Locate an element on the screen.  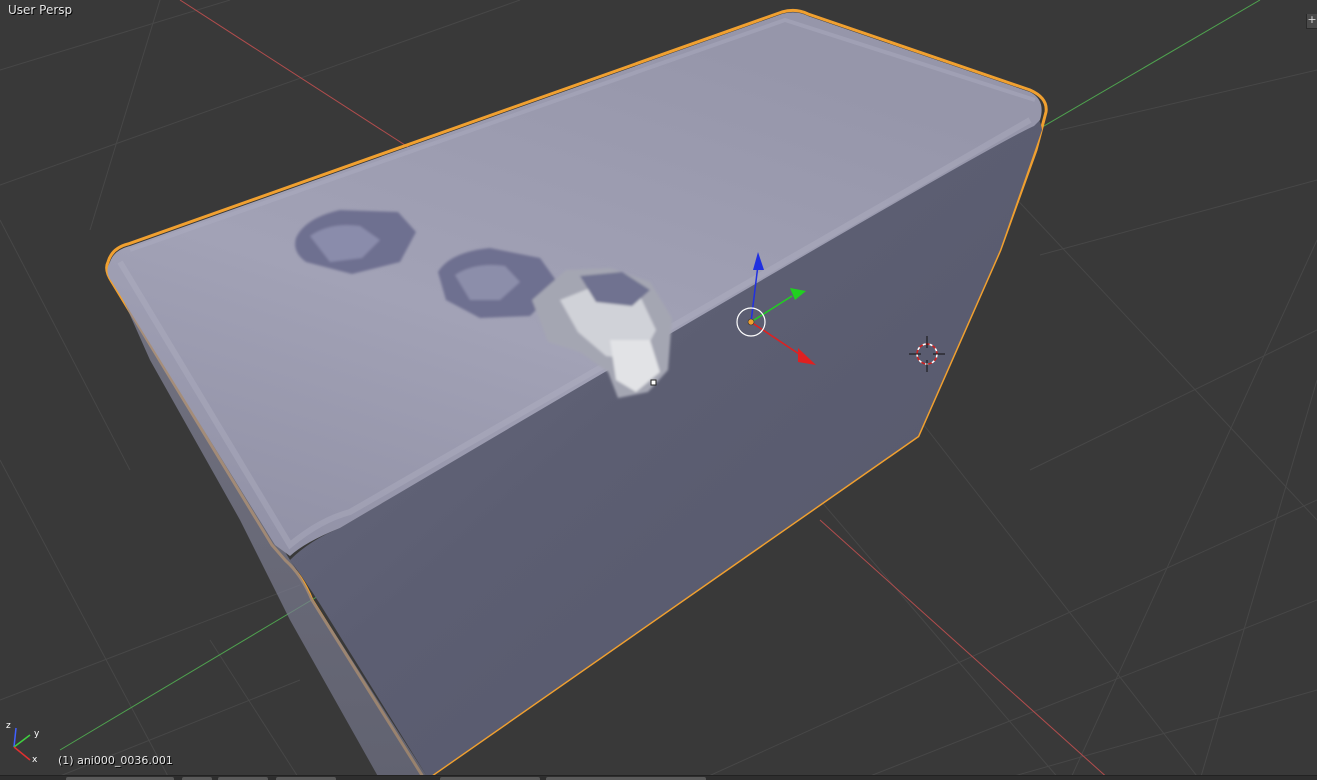
world-y-axis-lower is located at coordinates (190, 672).